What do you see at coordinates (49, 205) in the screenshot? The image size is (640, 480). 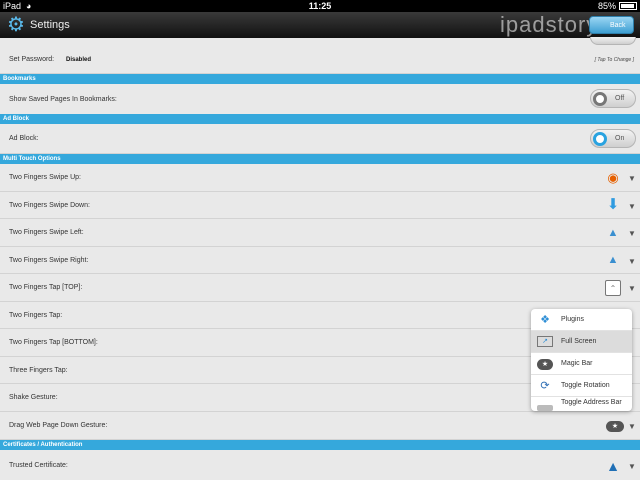 I see `gesture-label: Two Fingers Swipe Down:` at bounding box center [49, 205].